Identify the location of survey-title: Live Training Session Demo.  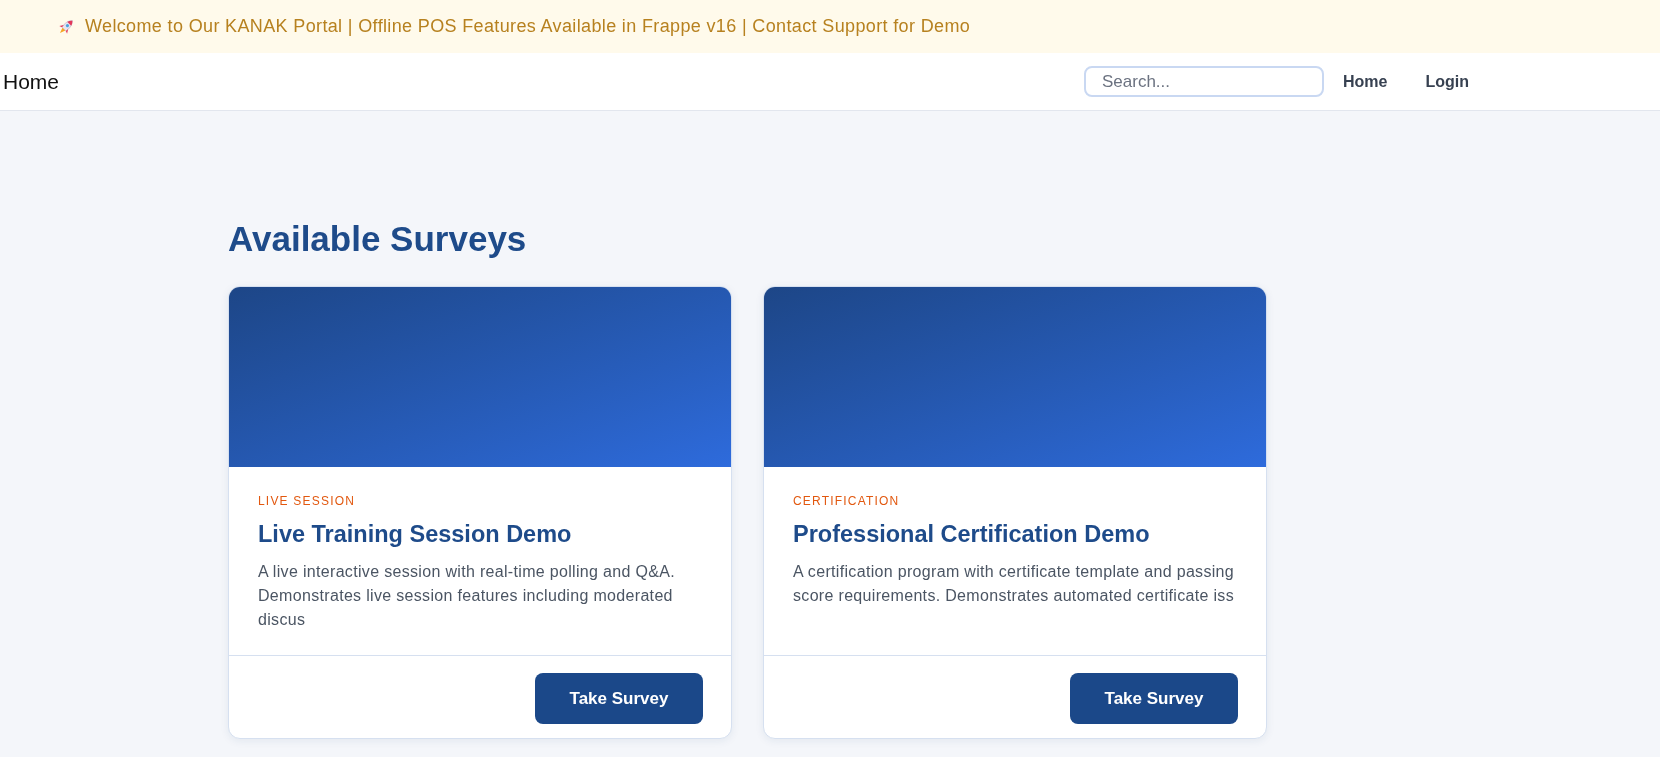
(415, 534).